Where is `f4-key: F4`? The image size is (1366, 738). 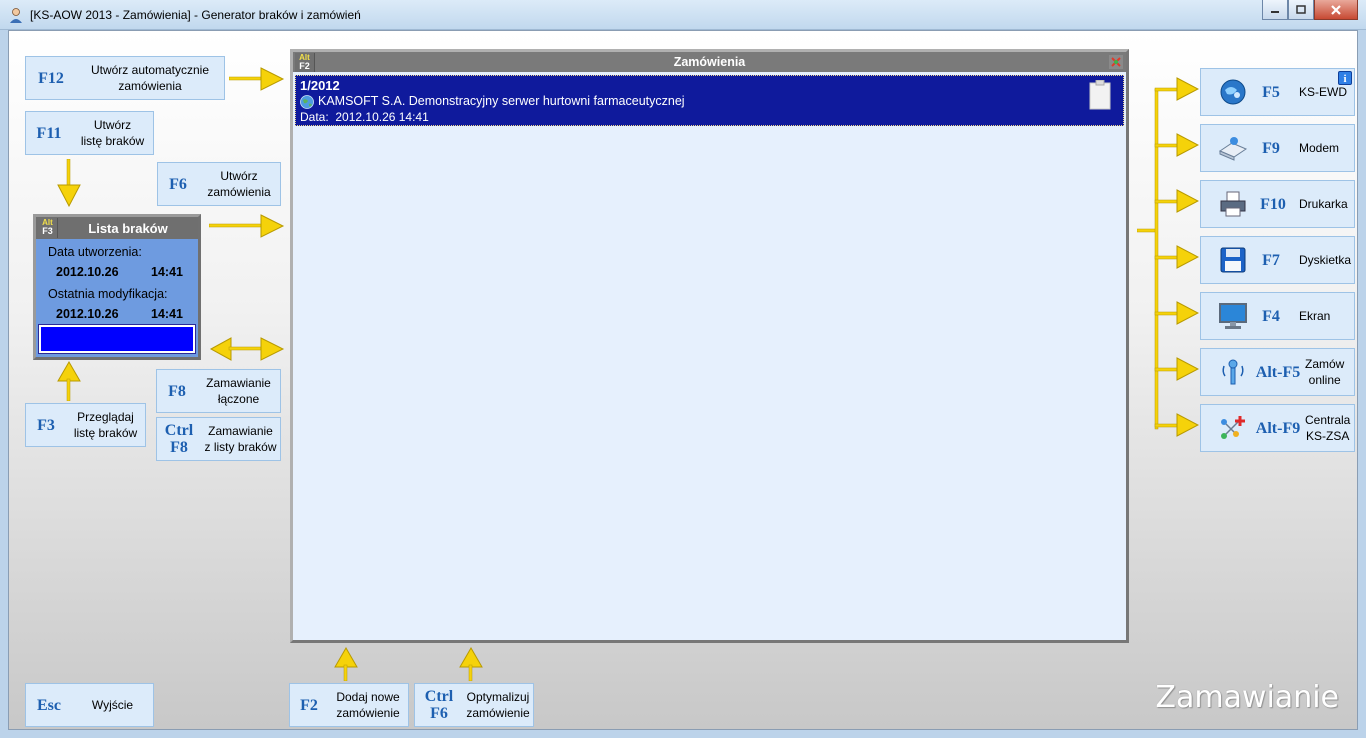
f4-key: F4 is located at coordinates (1271, 316).